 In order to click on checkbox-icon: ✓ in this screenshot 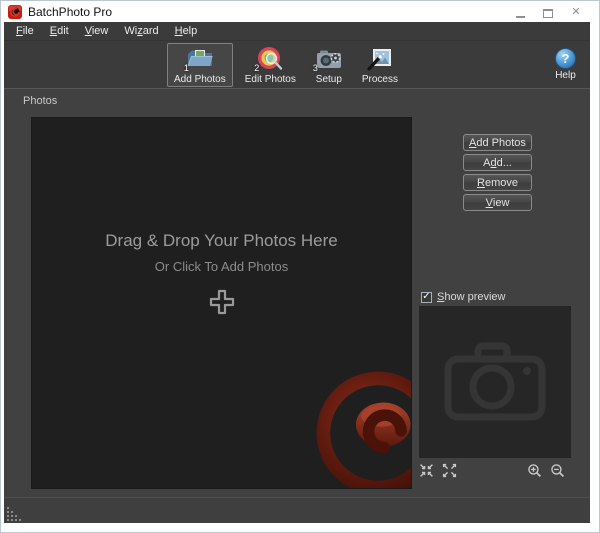, I will do `click(426, 296)`.